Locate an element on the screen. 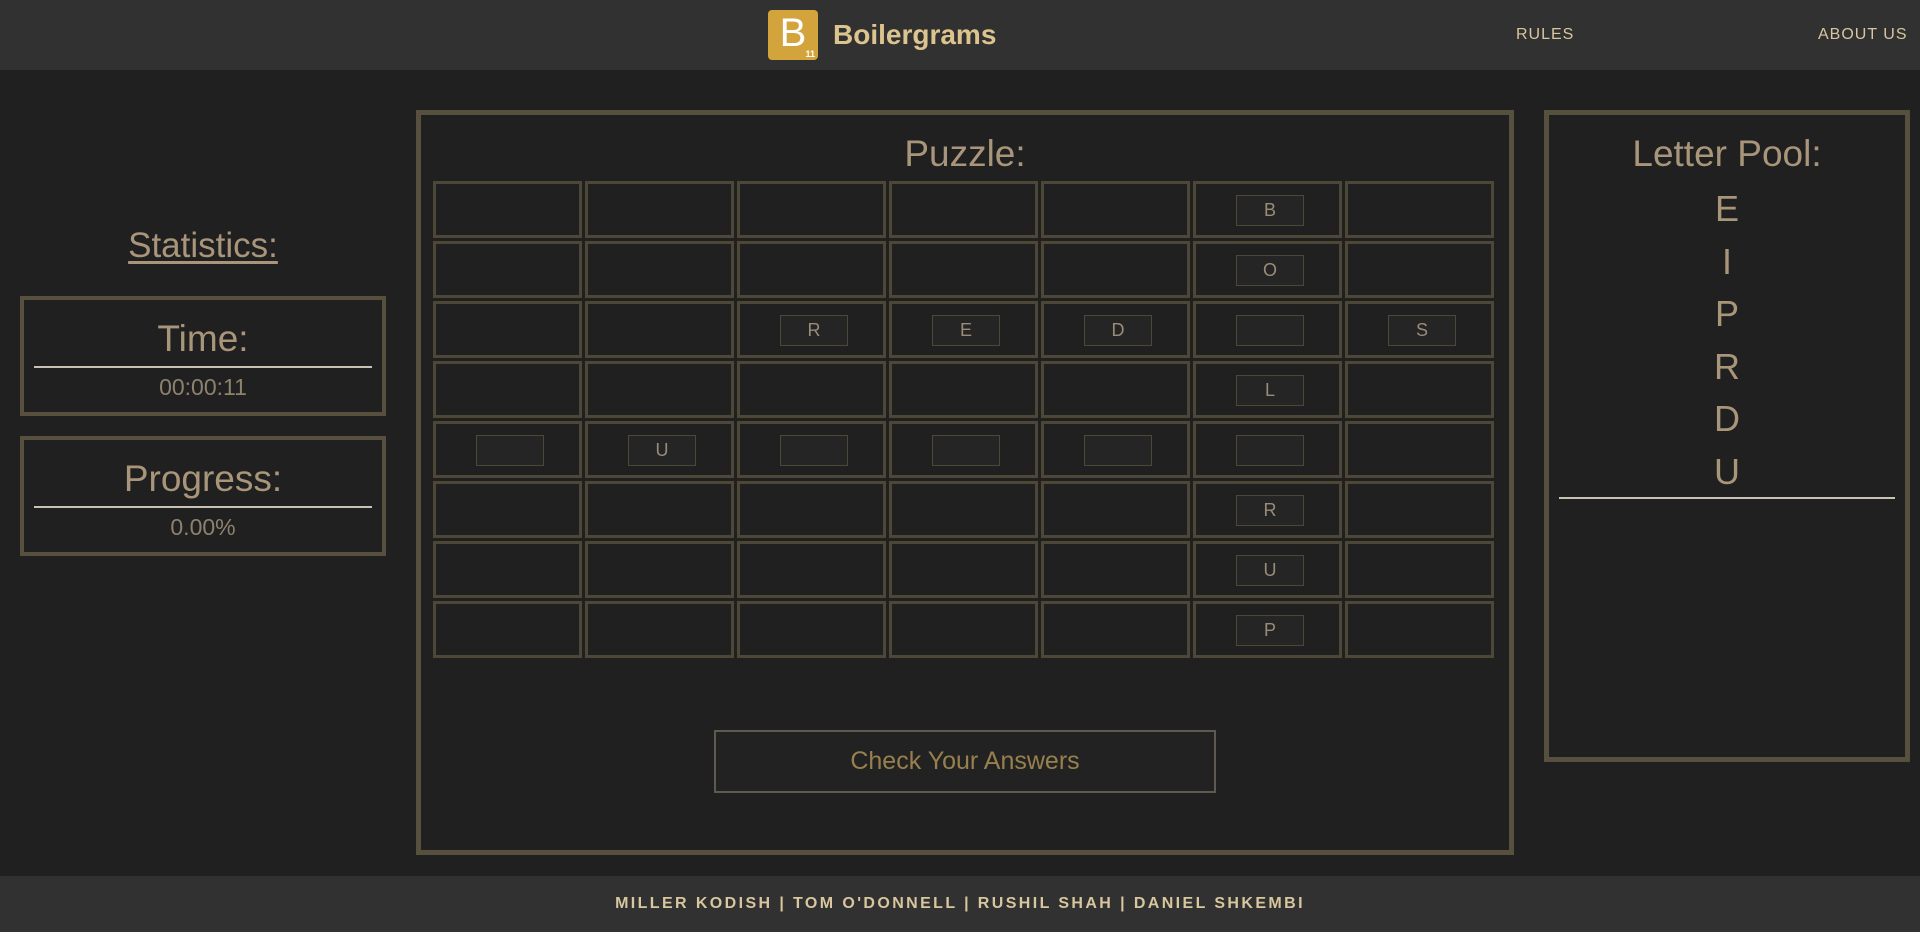 The image size is (1920, 932). letter-pool-panel: Letter Pool: EIPRDU is located at coordinates (1727, 436).